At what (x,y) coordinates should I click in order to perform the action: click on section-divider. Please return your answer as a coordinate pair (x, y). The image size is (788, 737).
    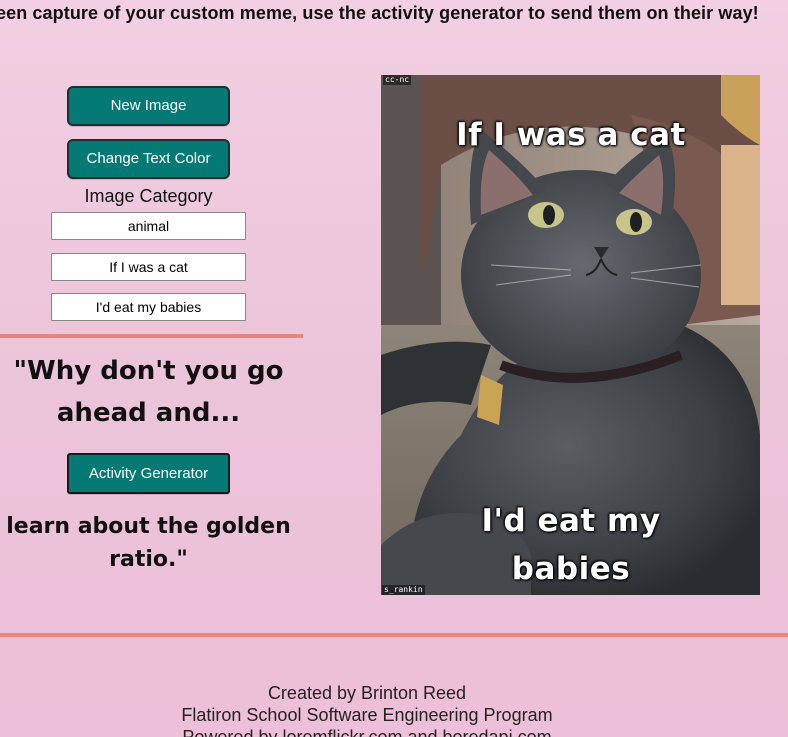
    Looking at the image, I should click on (151, 336).